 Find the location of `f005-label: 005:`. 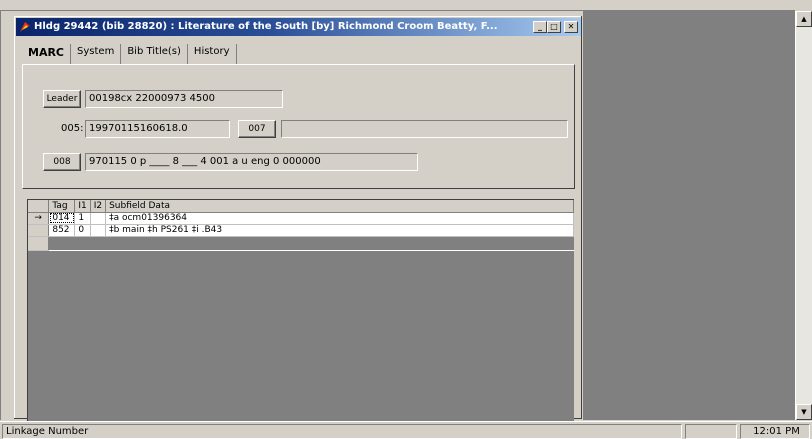

f005-label: 005: is located at coordinates (72, 128).